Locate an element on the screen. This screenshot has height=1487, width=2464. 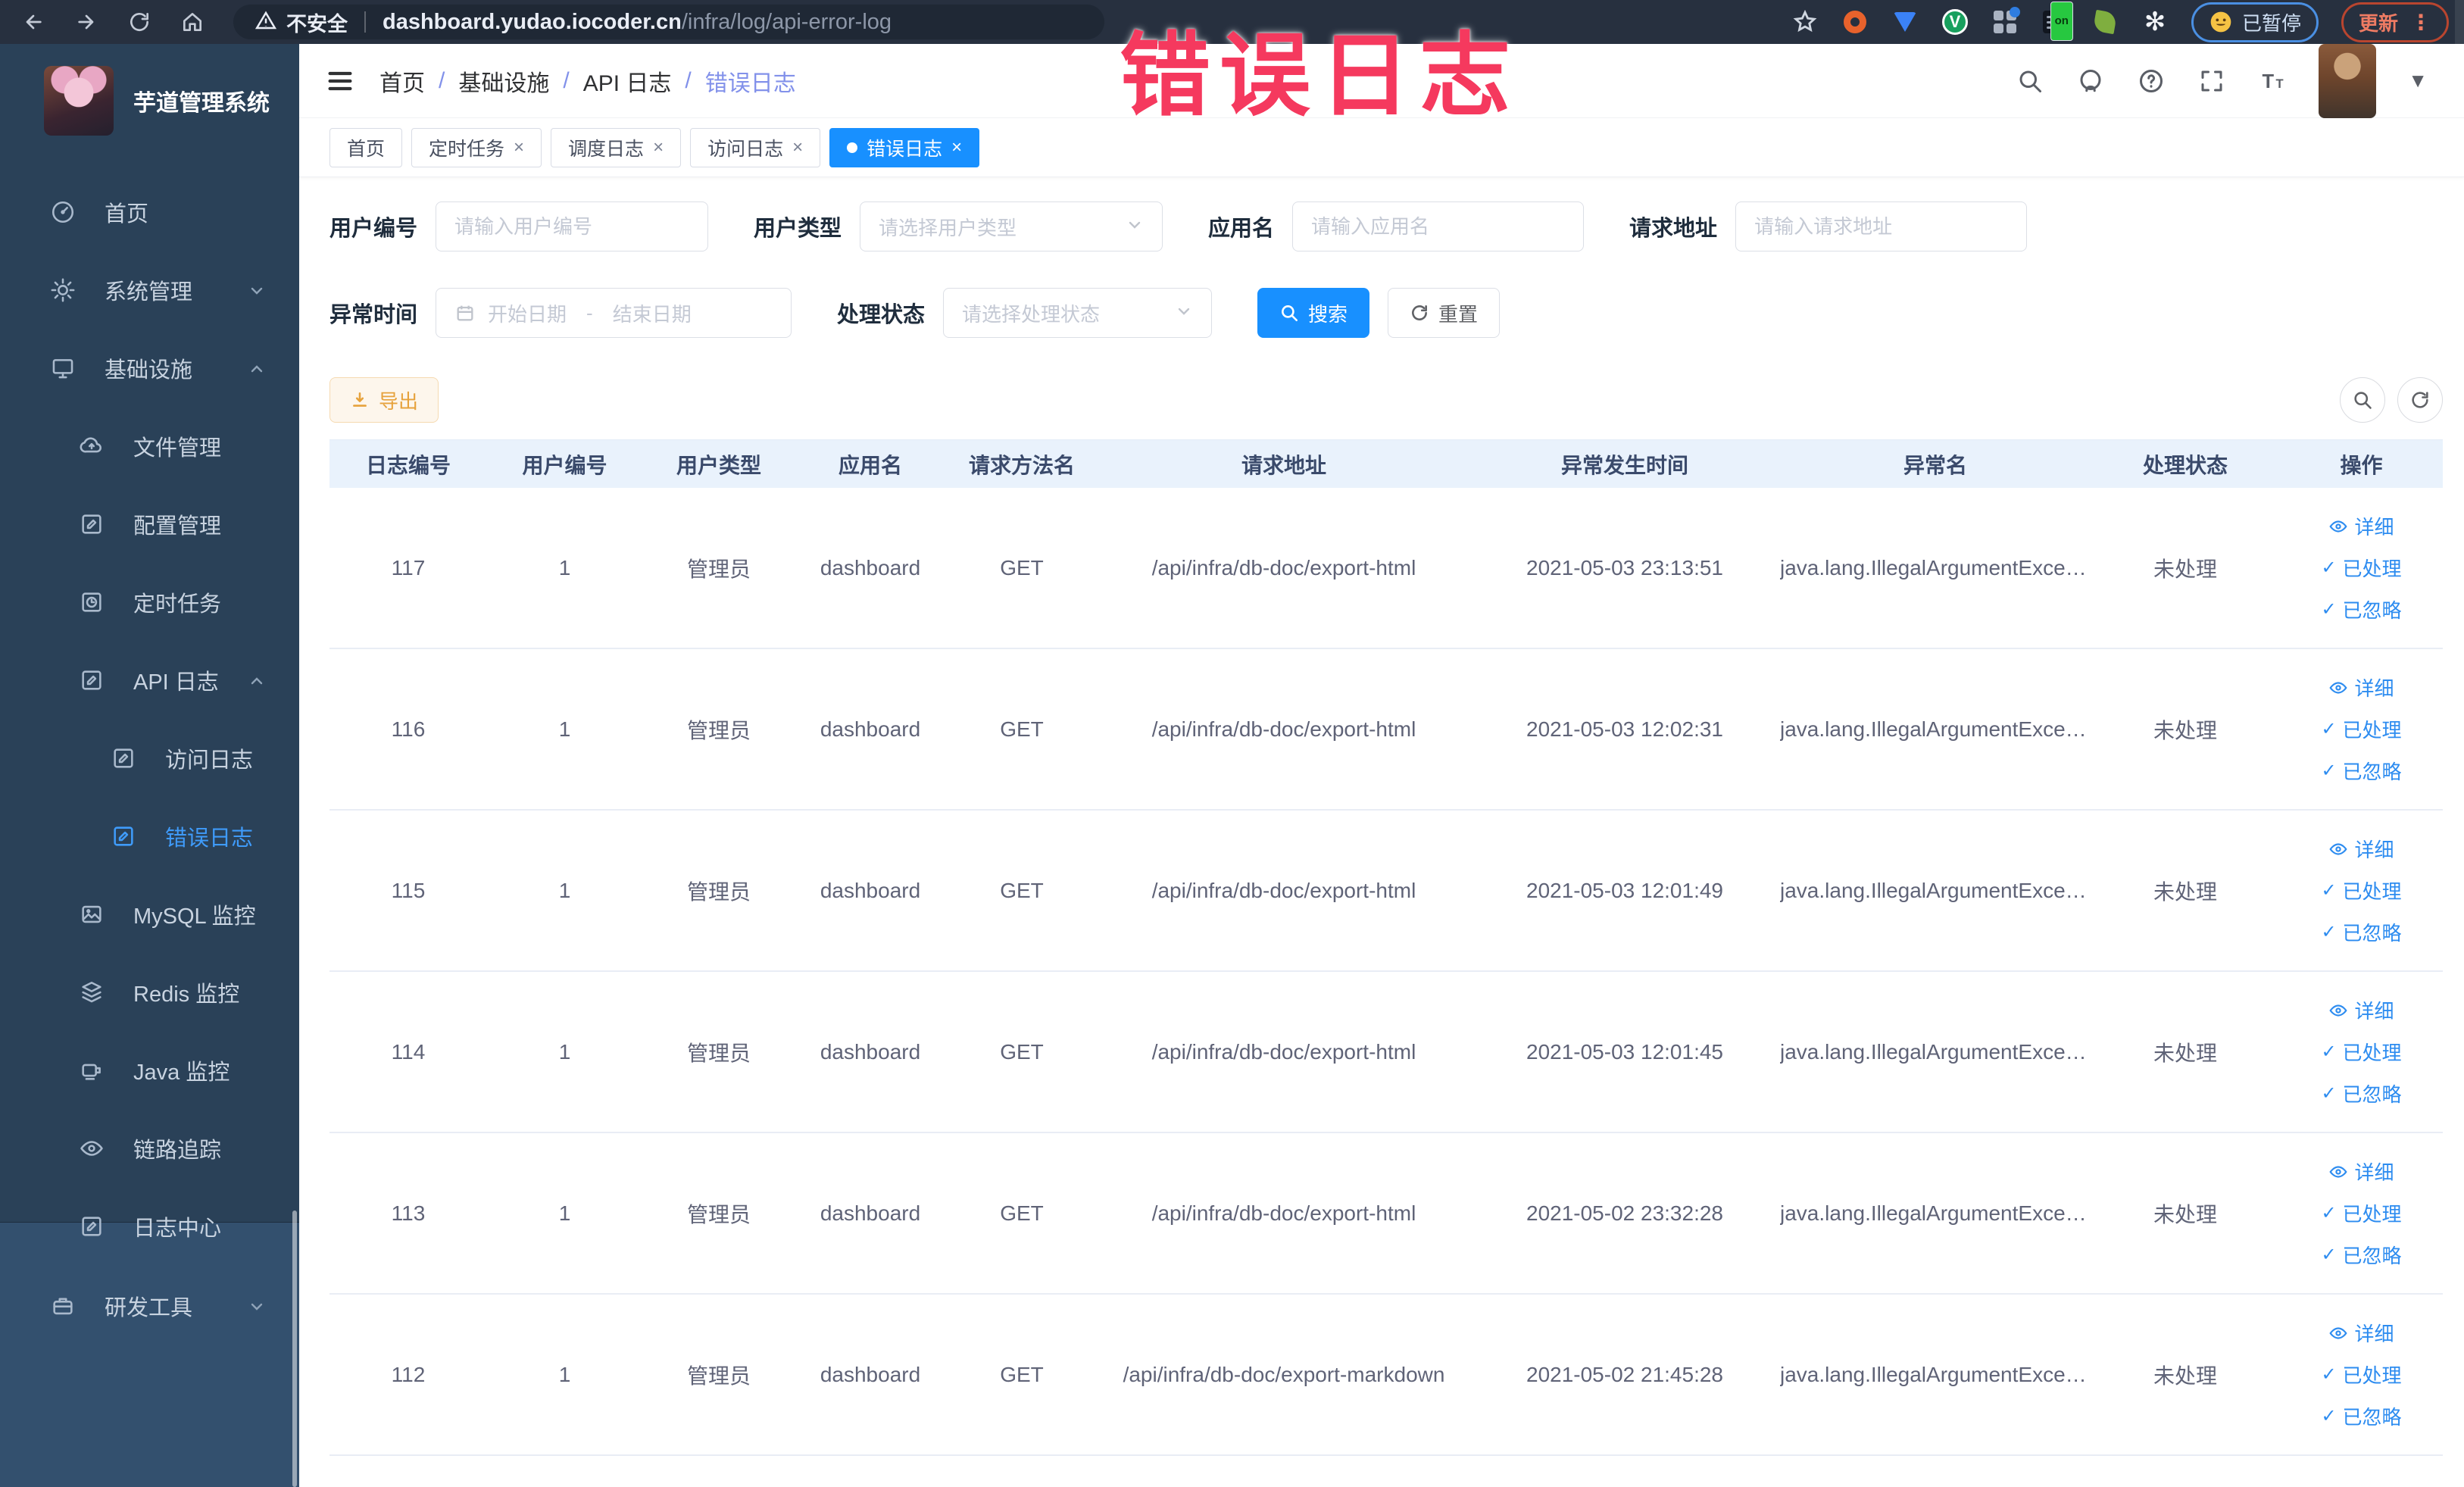
bookmark-star-icon is located at coordinates (1805, 22).